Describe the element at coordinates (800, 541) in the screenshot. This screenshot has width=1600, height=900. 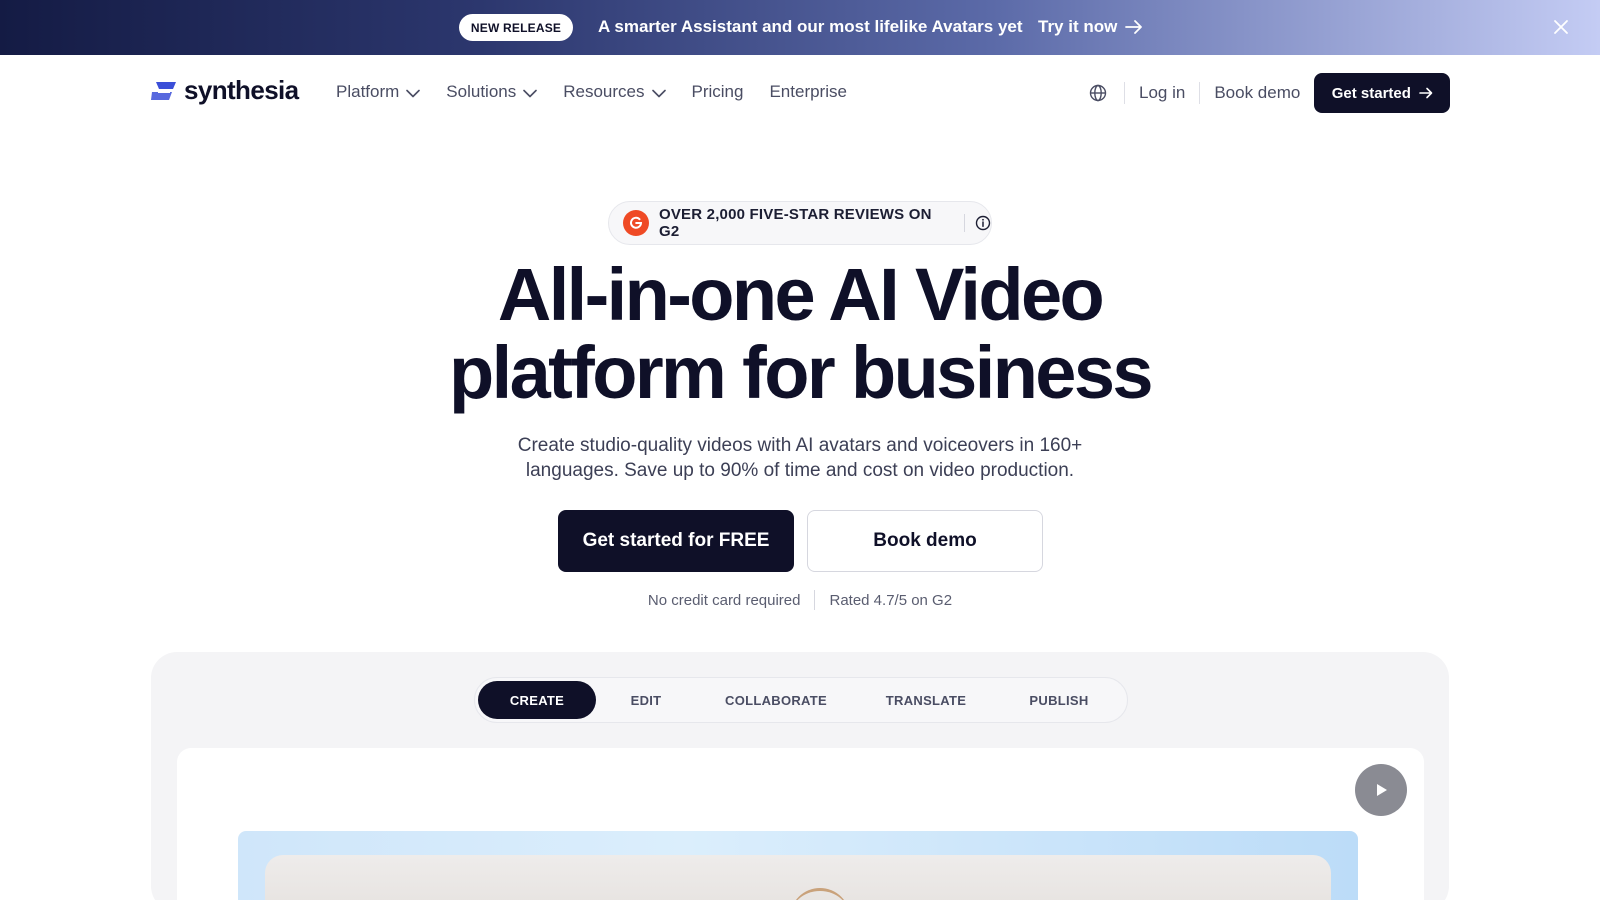
I see `hero-cta-row: Get started for FREE Book demo` at that location.